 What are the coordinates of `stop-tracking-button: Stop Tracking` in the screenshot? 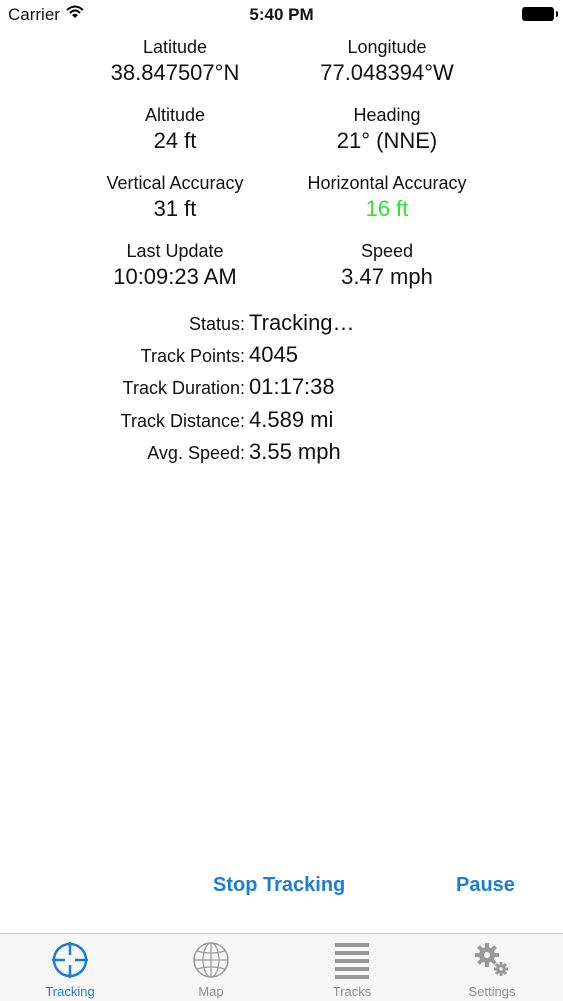 It's located at (279, 885).